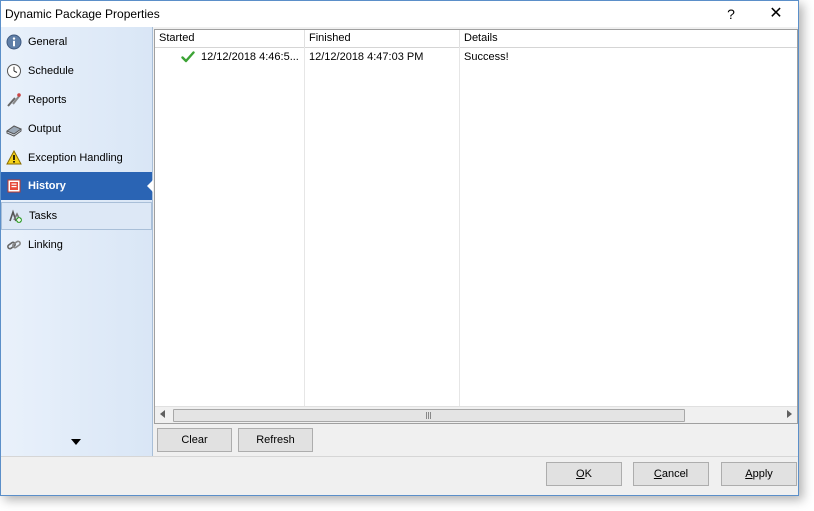  I want to click on sidebar-item-label: Tasks, so click(43, 216).